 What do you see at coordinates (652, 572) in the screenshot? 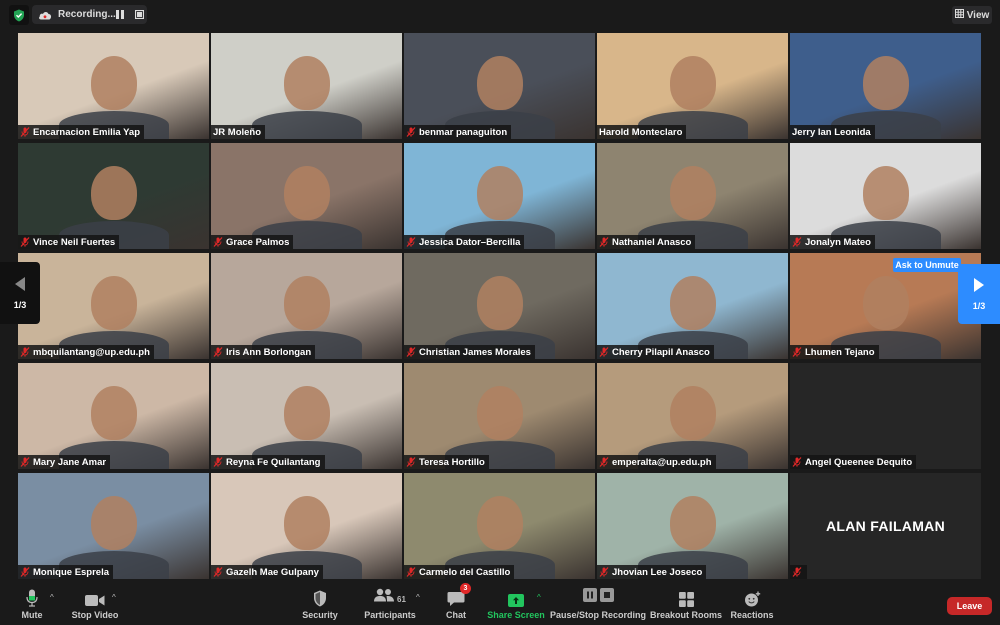
I see `participant-name-tag: Jhovian Lee Joseco` at bounding box center [652, 572].